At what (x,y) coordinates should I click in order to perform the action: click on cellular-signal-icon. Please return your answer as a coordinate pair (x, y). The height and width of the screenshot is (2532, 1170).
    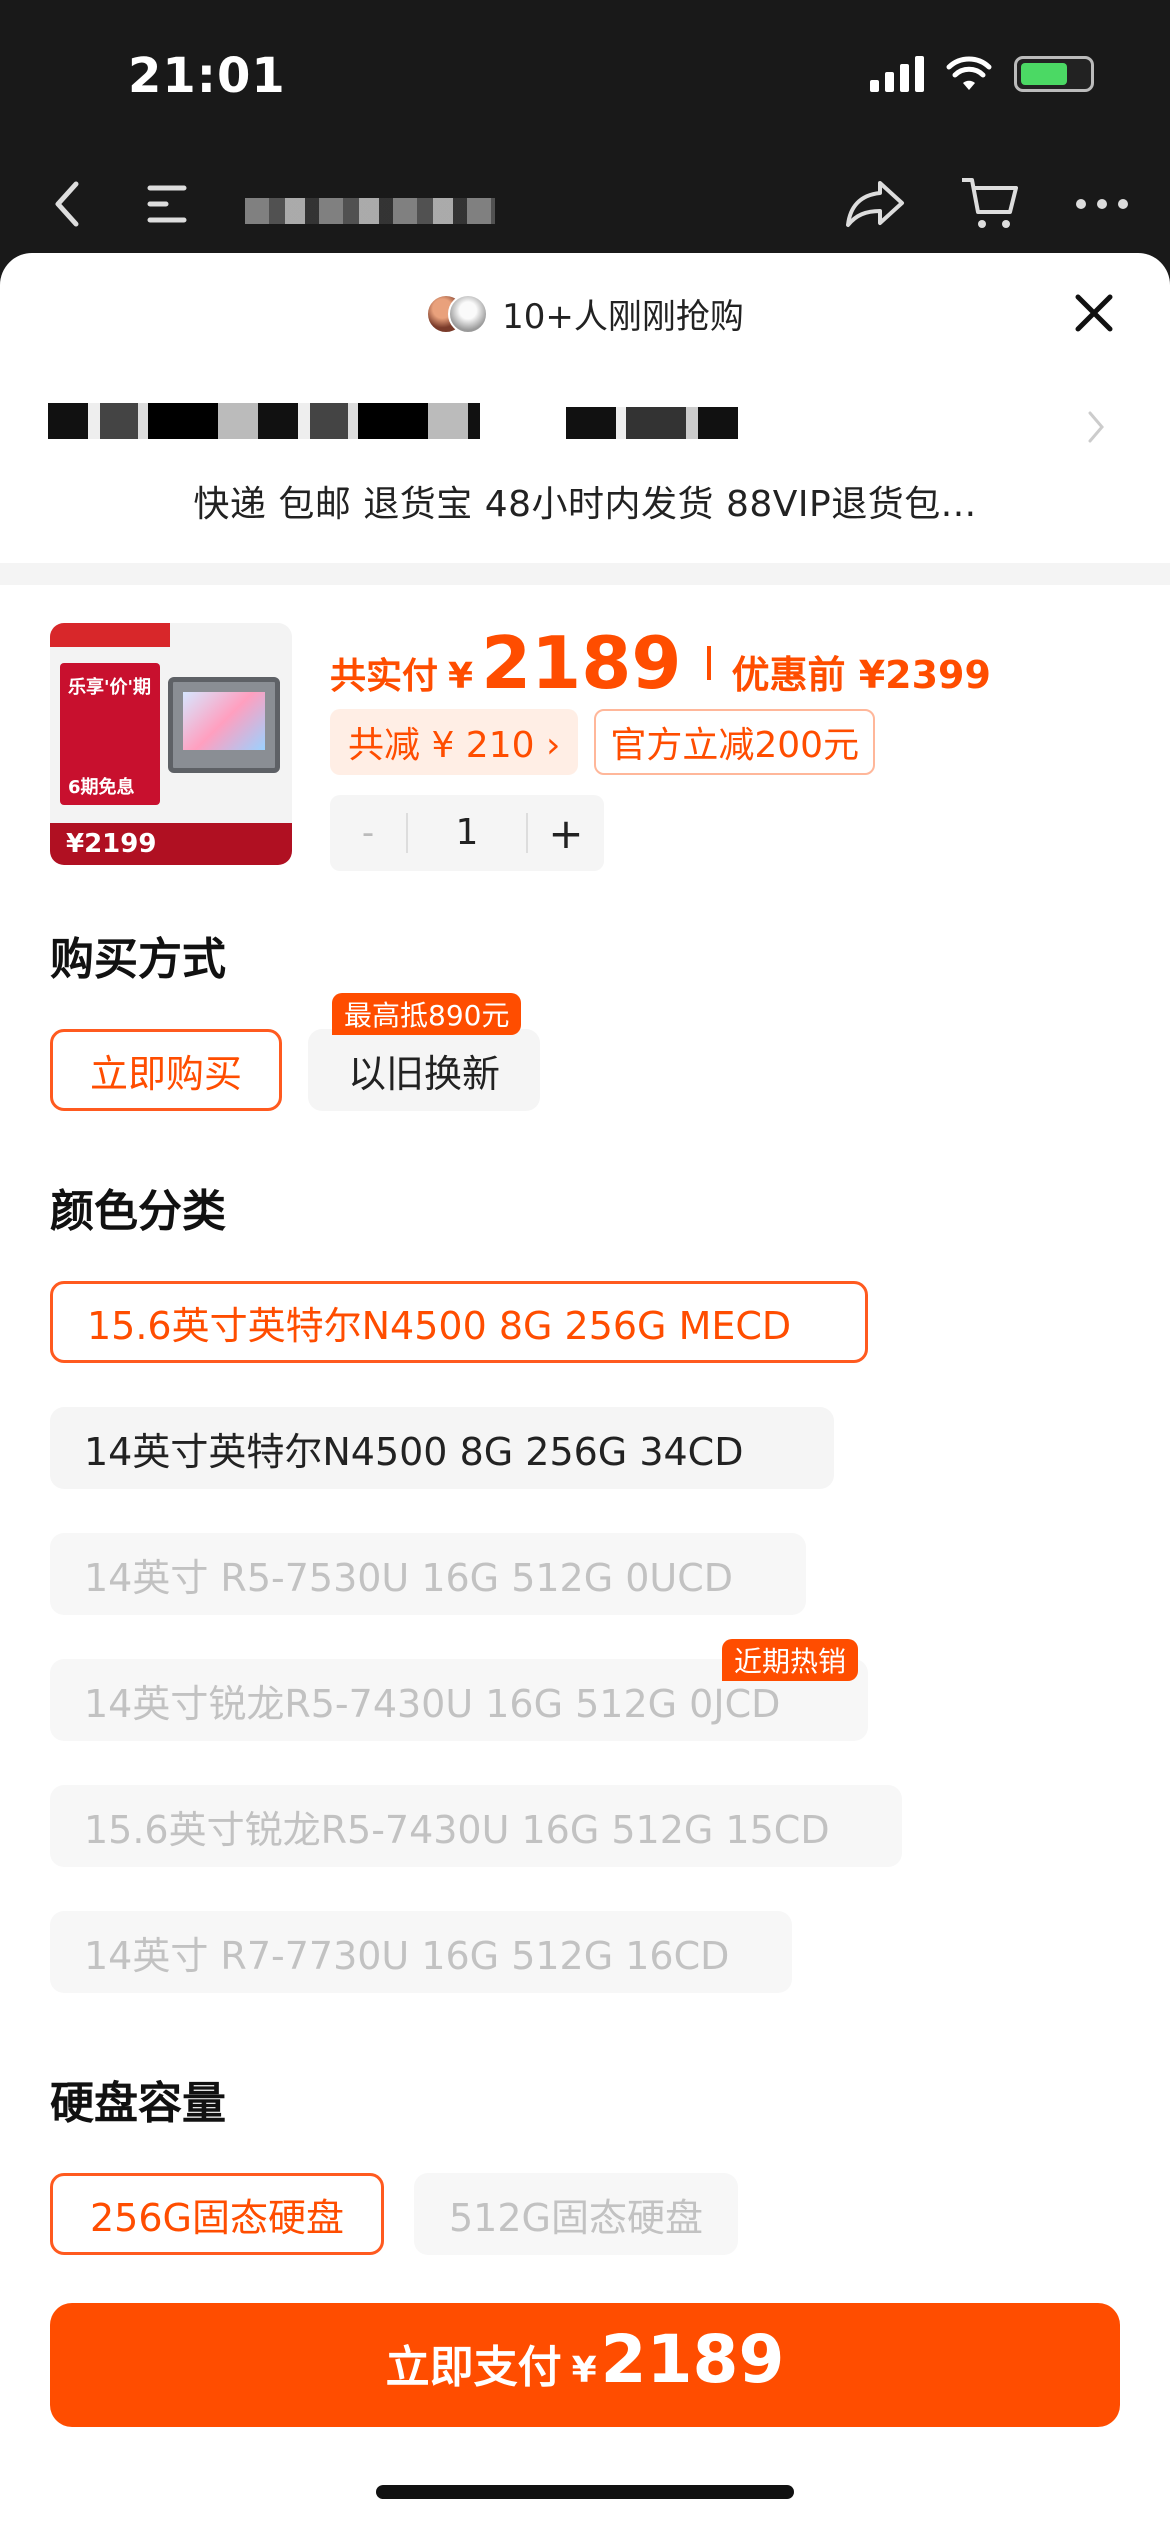
    Looking at the image, I should click on (897, 74).